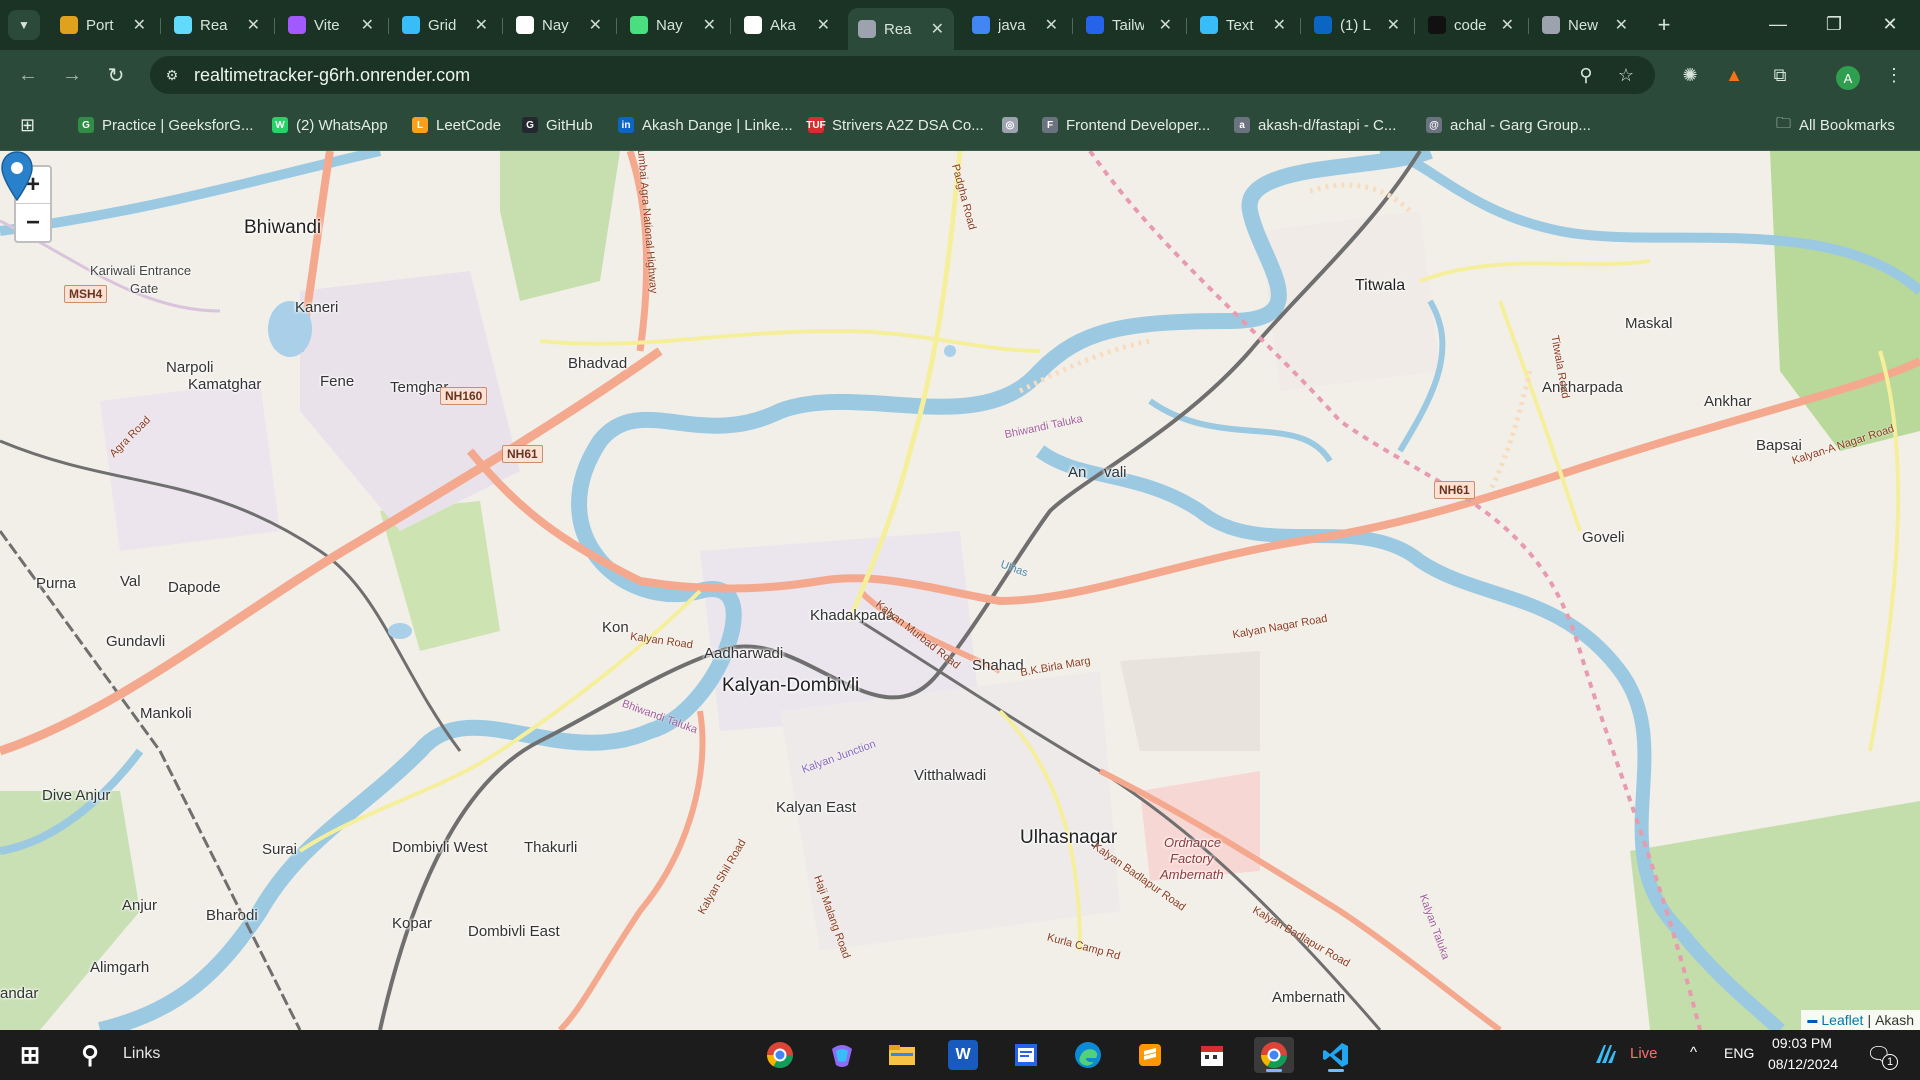 The width and height of the screenshot is (1920, 1080). Describe the element at coordinates (1212, 1055) in the screenshot. I see `calendar-icon` at that location.